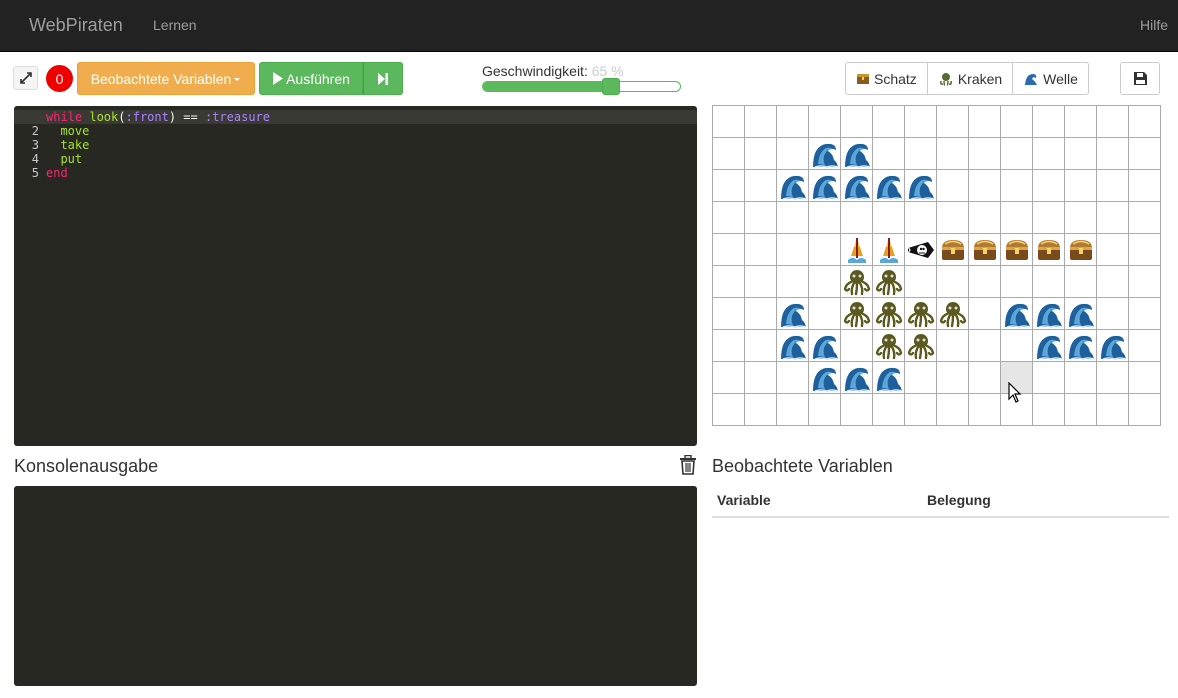 This screenshot has width=1178, height=698. Describe the element at coordinates (371, 131) in the screenshot. I see `code-line: move` at that location.